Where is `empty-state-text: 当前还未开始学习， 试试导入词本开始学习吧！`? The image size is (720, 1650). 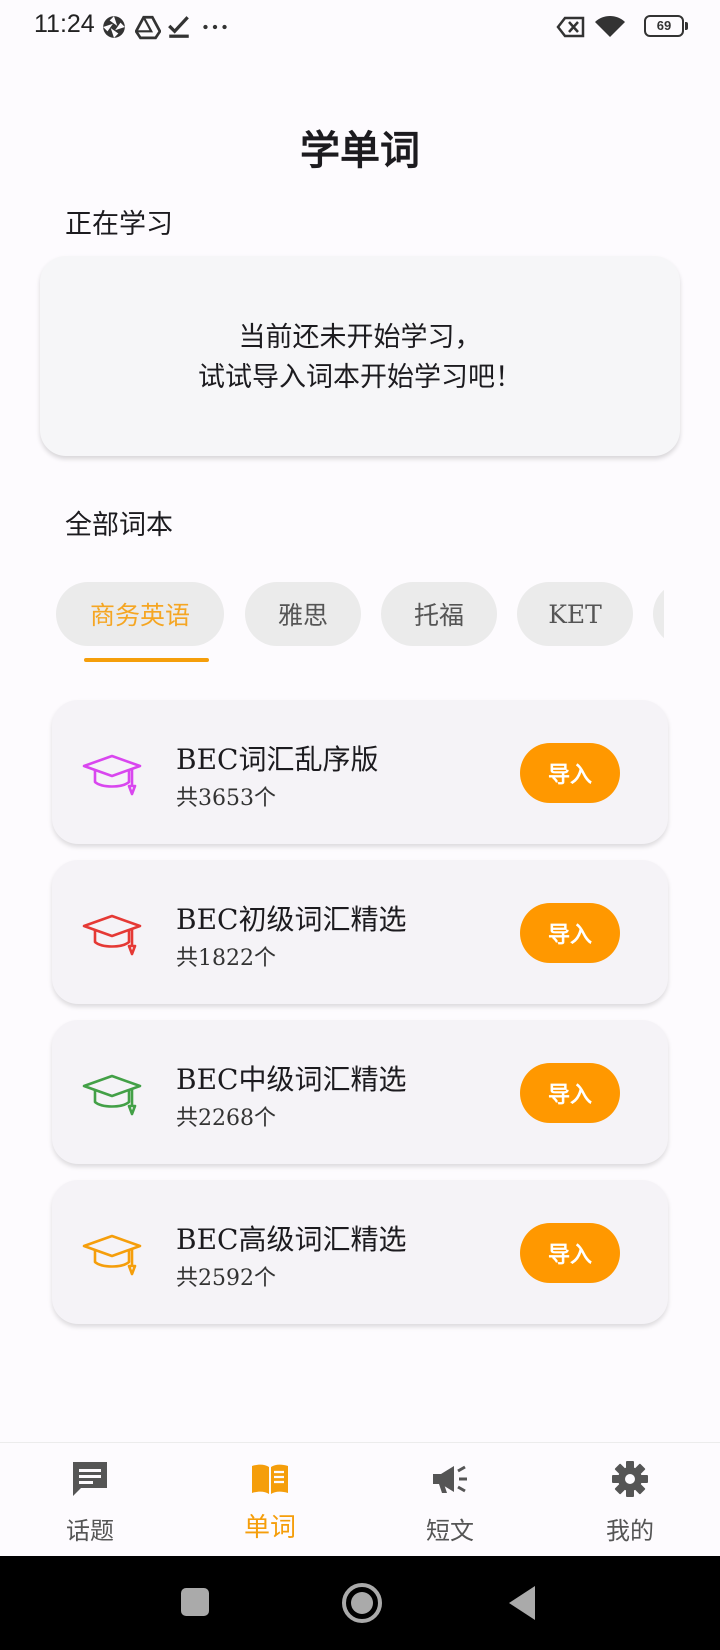
empty-state-text: 当前还未开始学习， 试试导入词本开始学习吧！ is located at coordinates (360, 358).